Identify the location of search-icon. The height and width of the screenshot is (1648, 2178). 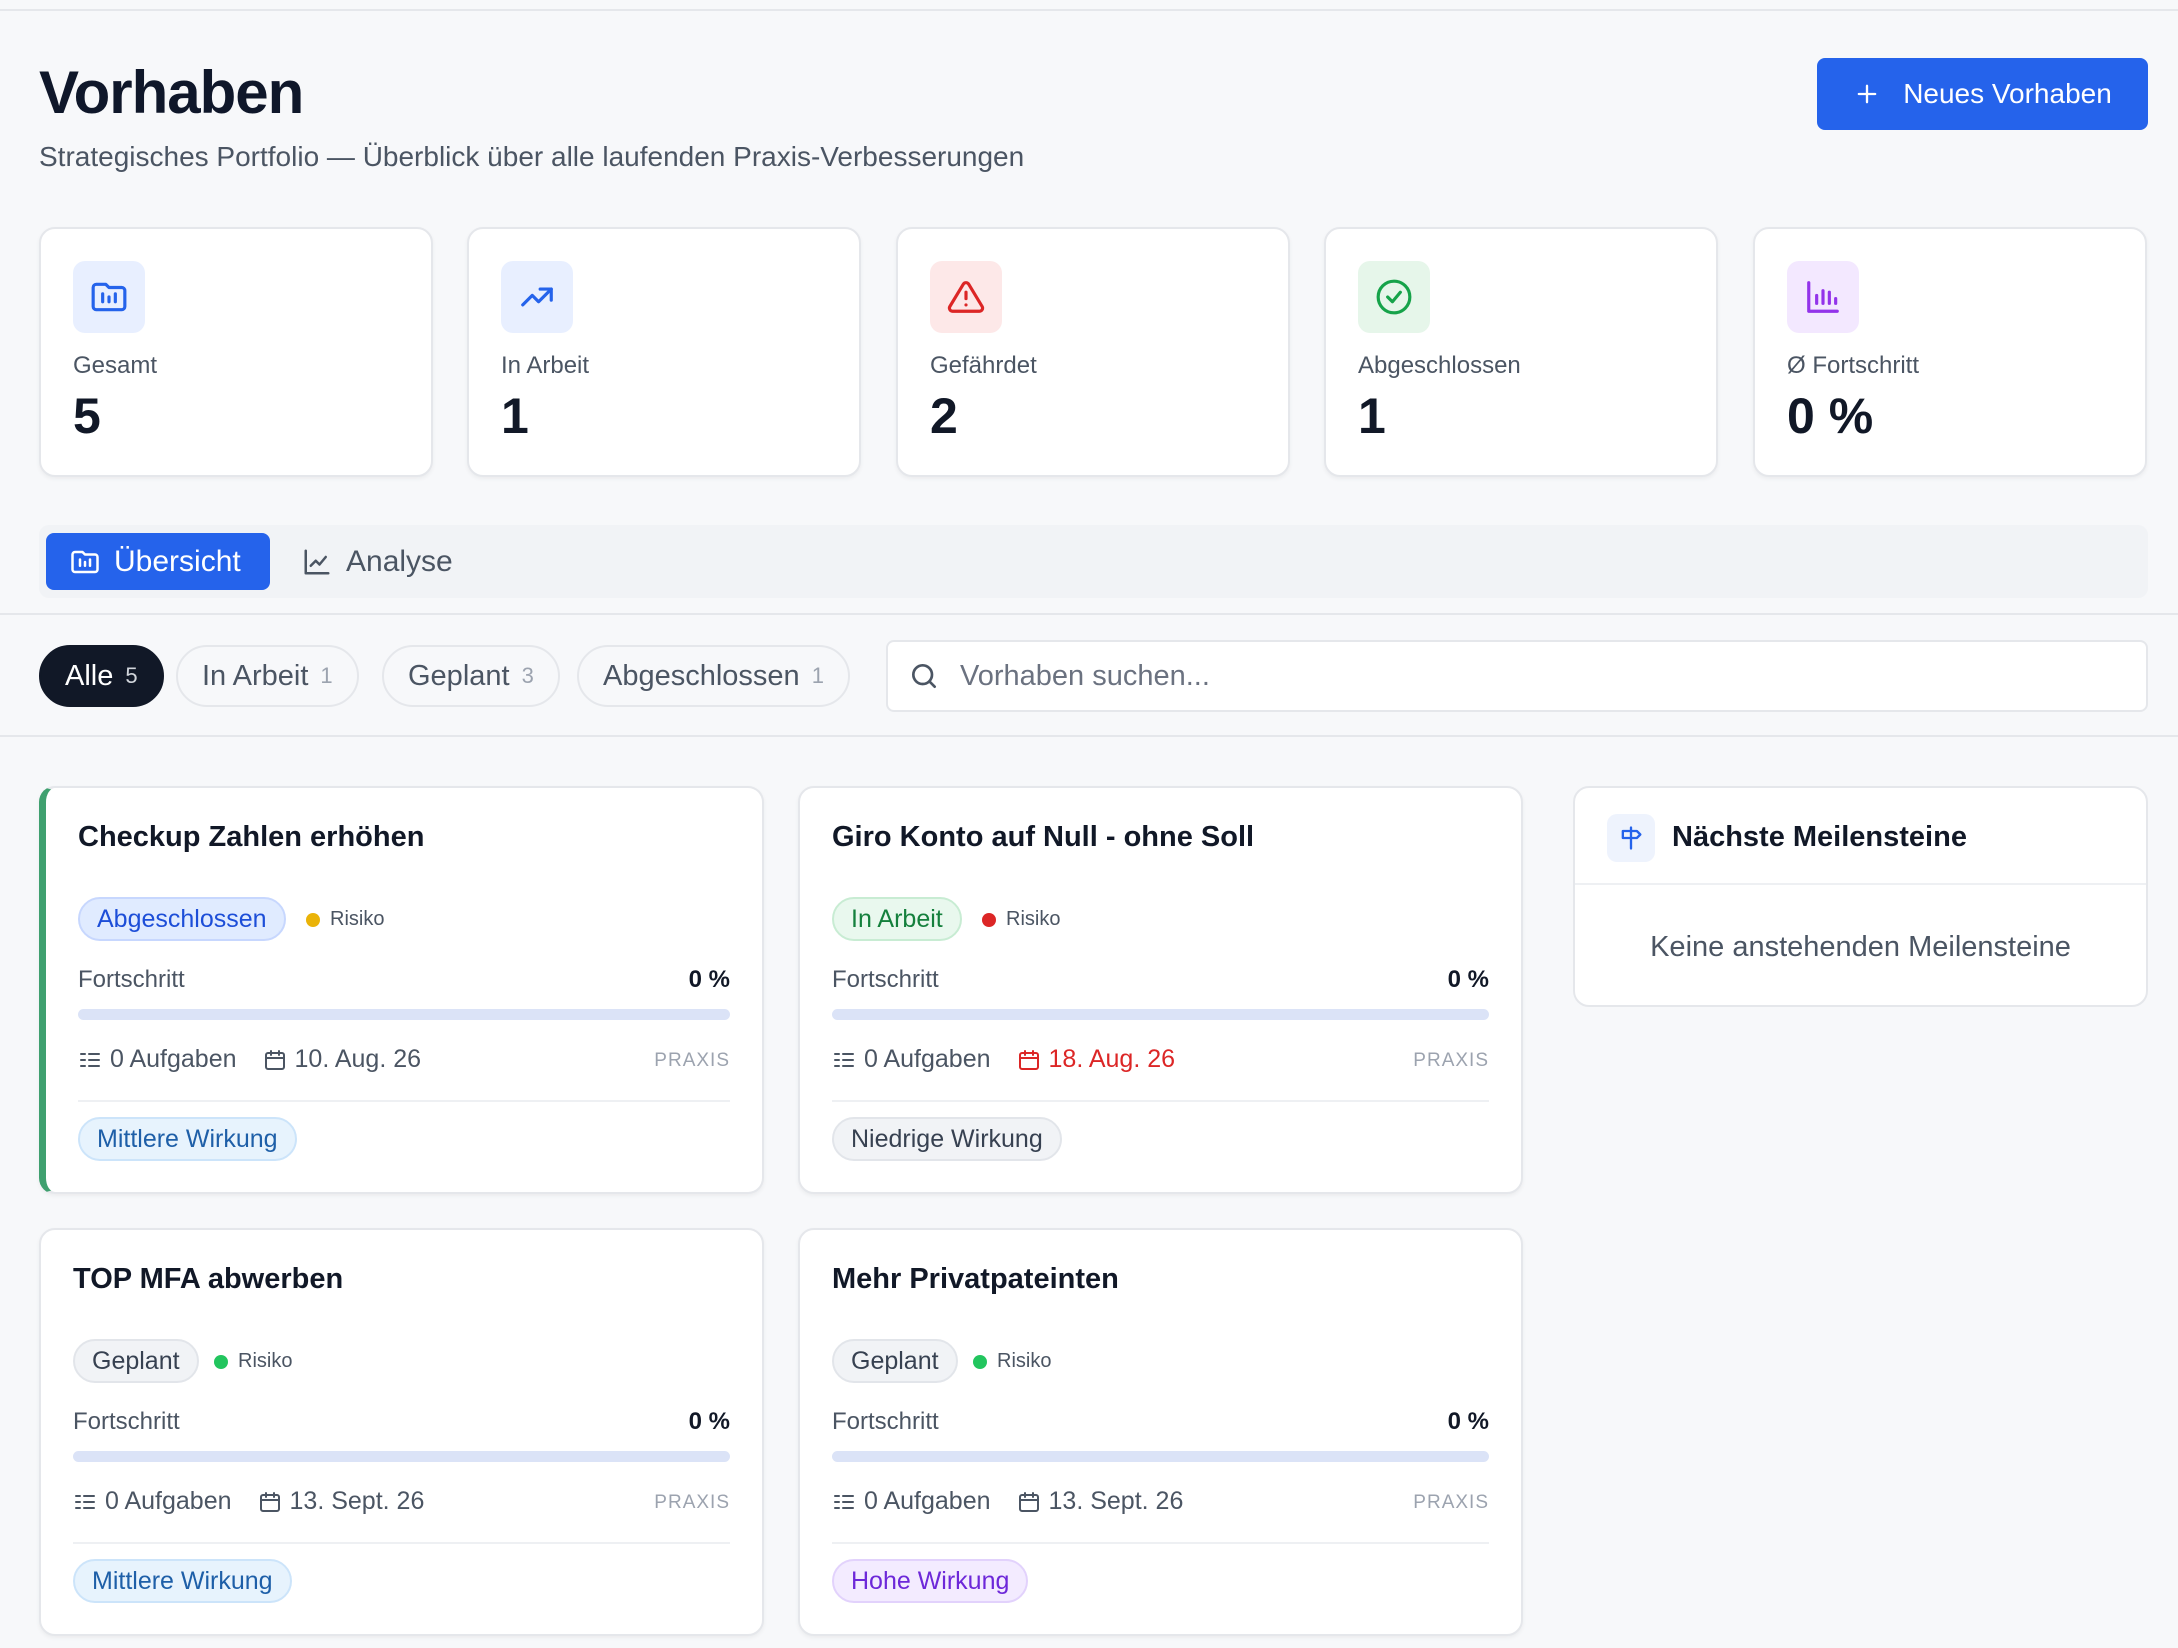
(924, 676).